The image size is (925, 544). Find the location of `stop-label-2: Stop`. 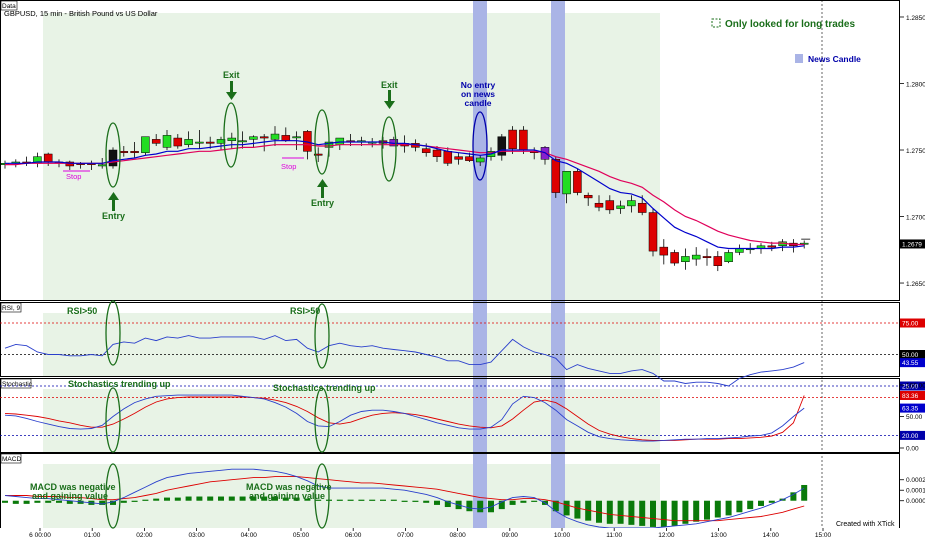

stop-label-2: Stop is located at coordinates (288, 166).